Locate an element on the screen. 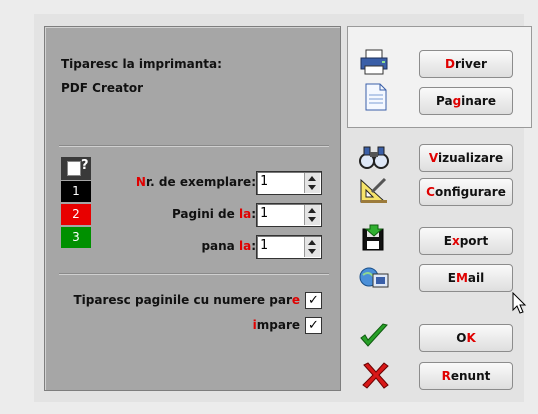 The height and width of the screenshot is (414, 538). driver-label: river is located at coordinates (471, 64).